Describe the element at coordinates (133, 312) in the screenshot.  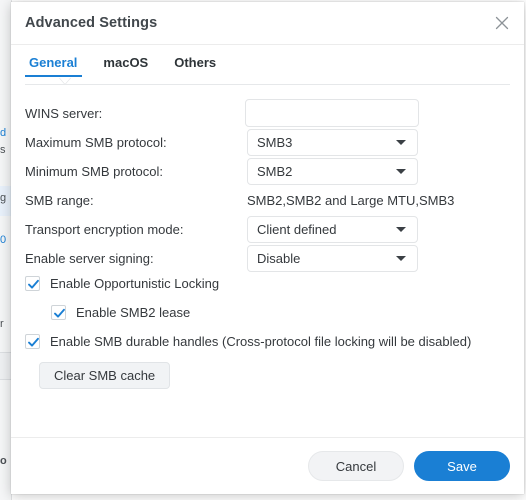
I see `checkbox-smb2-lease-label: Enable SMB2 lease` at that location.